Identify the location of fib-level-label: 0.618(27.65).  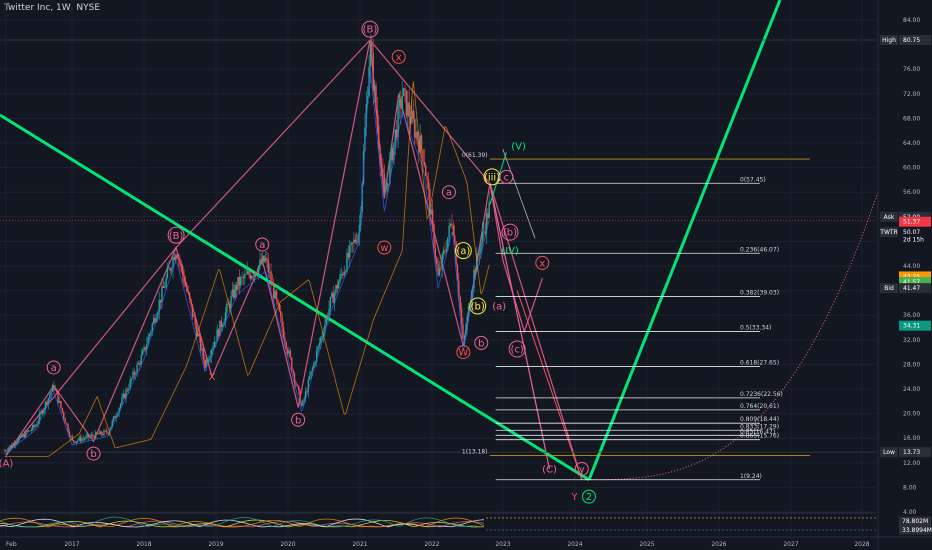
(759, 363).